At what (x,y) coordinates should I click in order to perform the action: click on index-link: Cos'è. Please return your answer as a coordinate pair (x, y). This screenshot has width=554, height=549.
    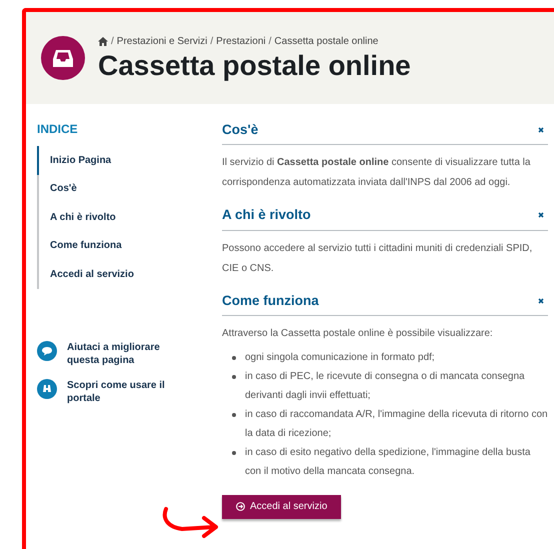
    Looking at the image, I should click on (129, 188).